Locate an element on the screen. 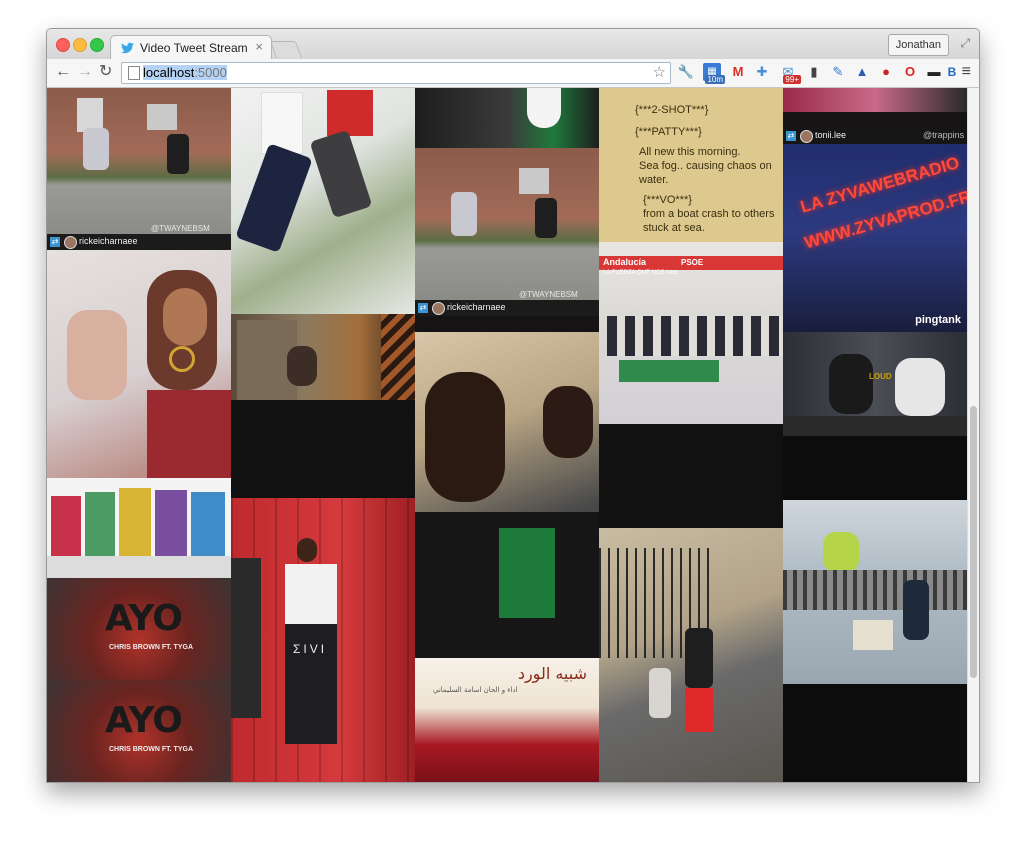  banner-label: Andalucía is located at coordinates (625, 262).